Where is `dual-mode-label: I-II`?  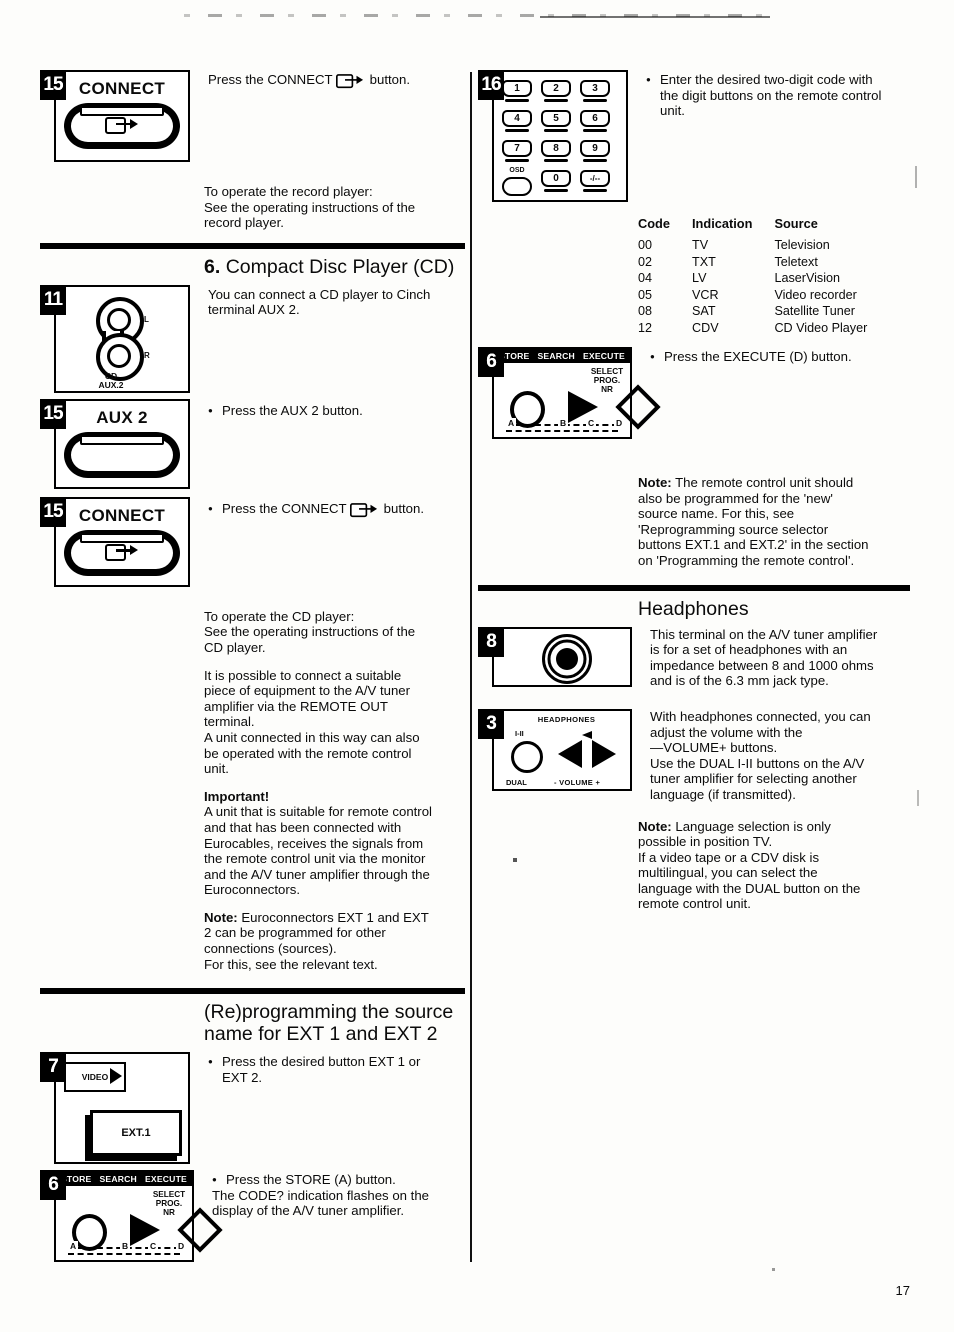
dual-mode-label: I-II is located at coordinates (519, 733).